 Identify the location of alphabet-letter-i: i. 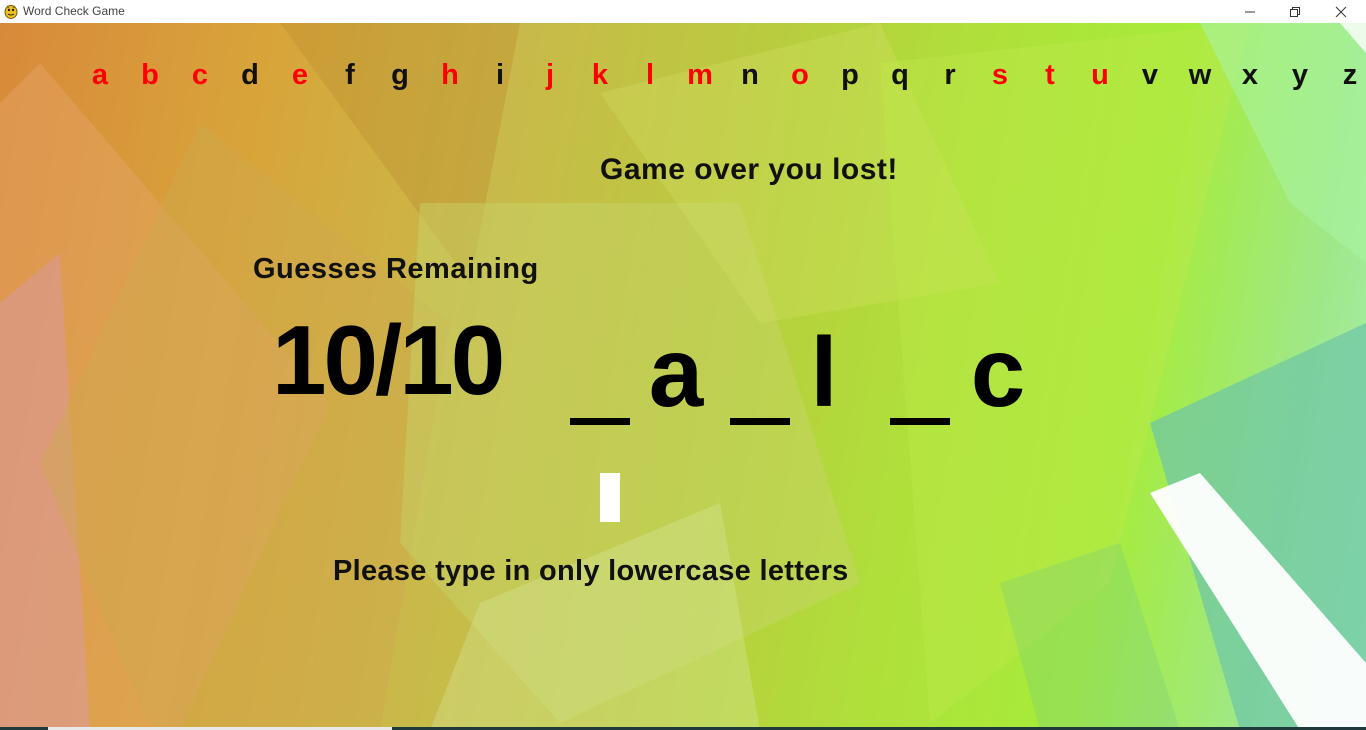
(500, 75).